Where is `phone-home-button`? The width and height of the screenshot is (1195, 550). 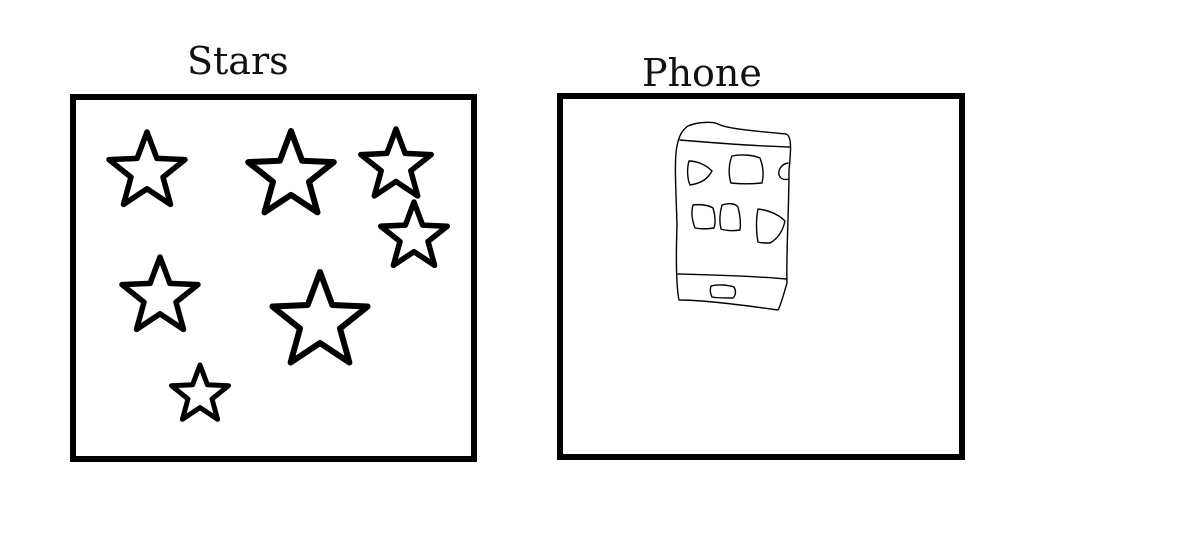 phone-home-button is located at coordinates (723, 291).